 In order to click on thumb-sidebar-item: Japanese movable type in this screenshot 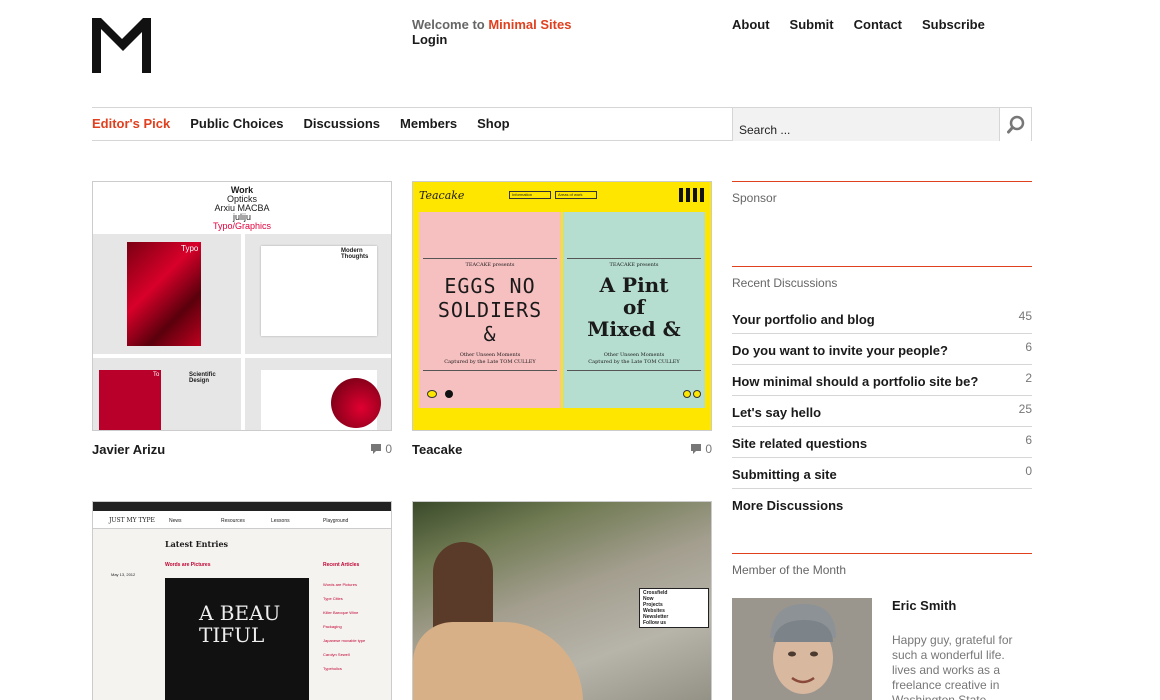, I will do `click(344, 640)`.